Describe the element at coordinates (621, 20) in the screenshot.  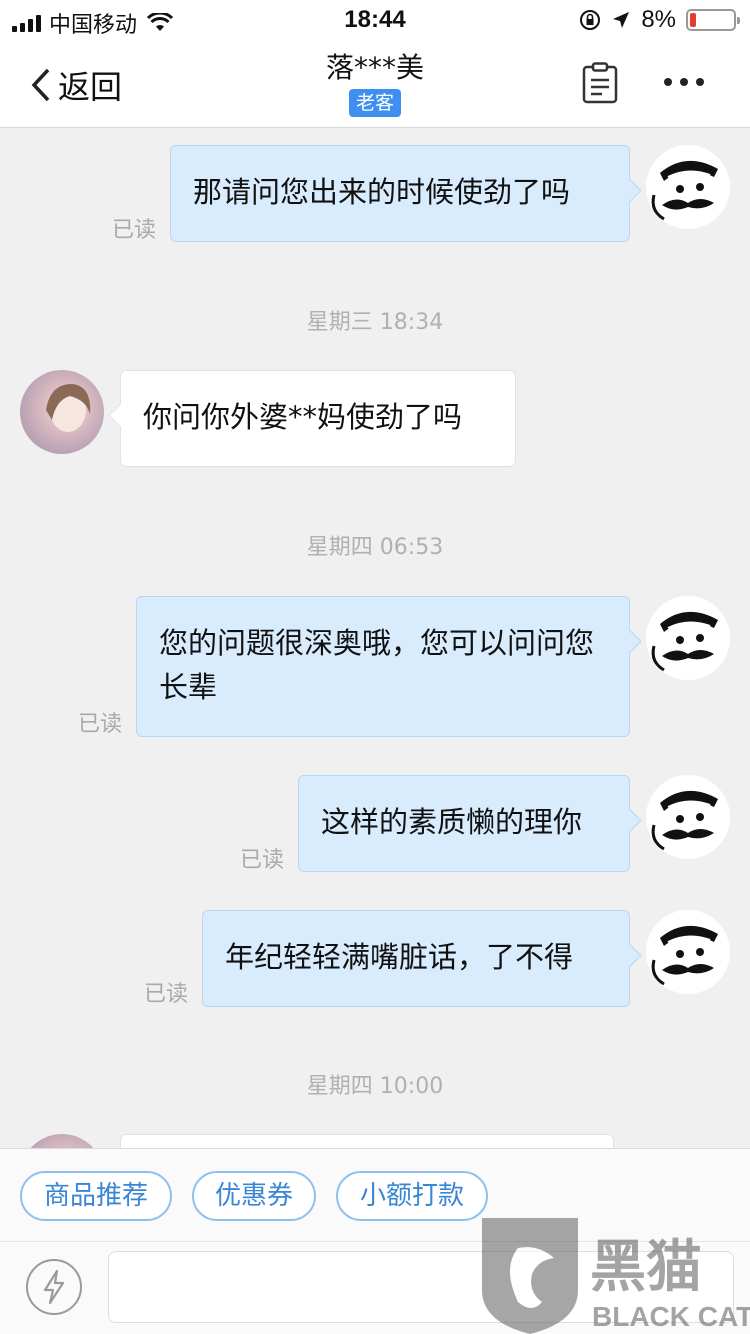
I see `location-icon` at that location.